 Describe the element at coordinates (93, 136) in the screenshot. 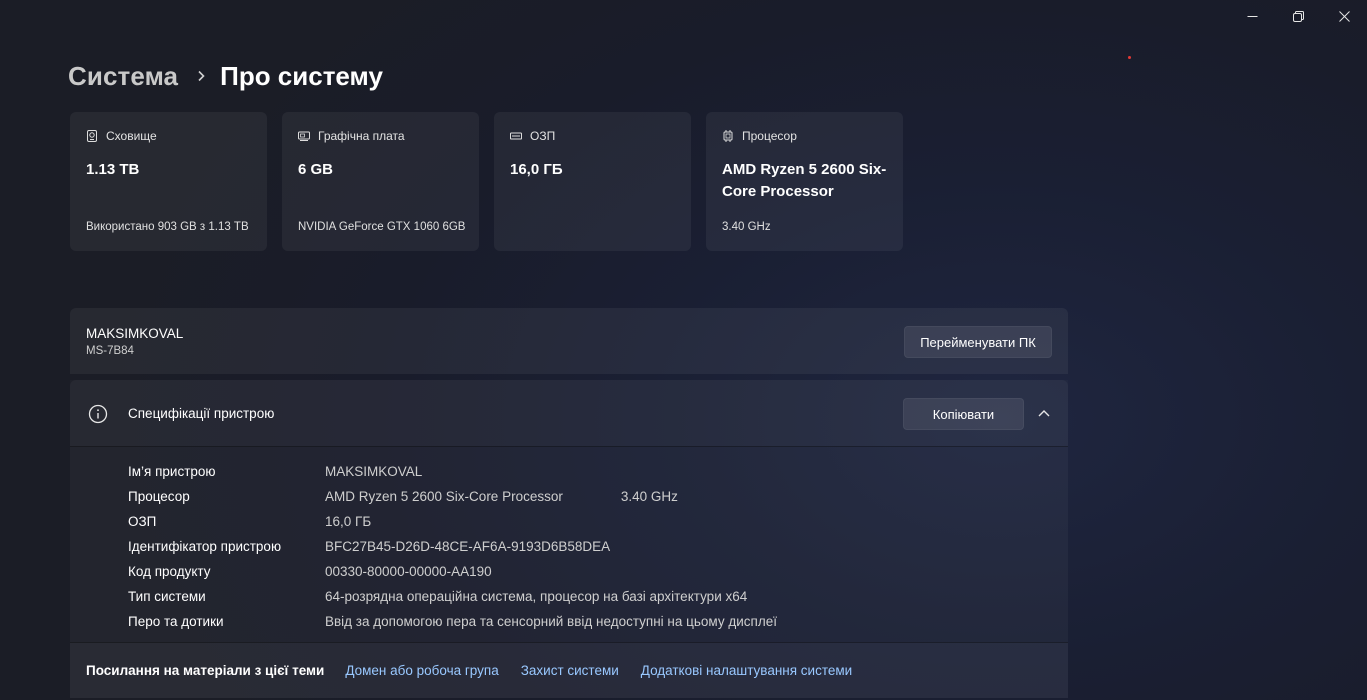

I see `storage-icon` at that location.